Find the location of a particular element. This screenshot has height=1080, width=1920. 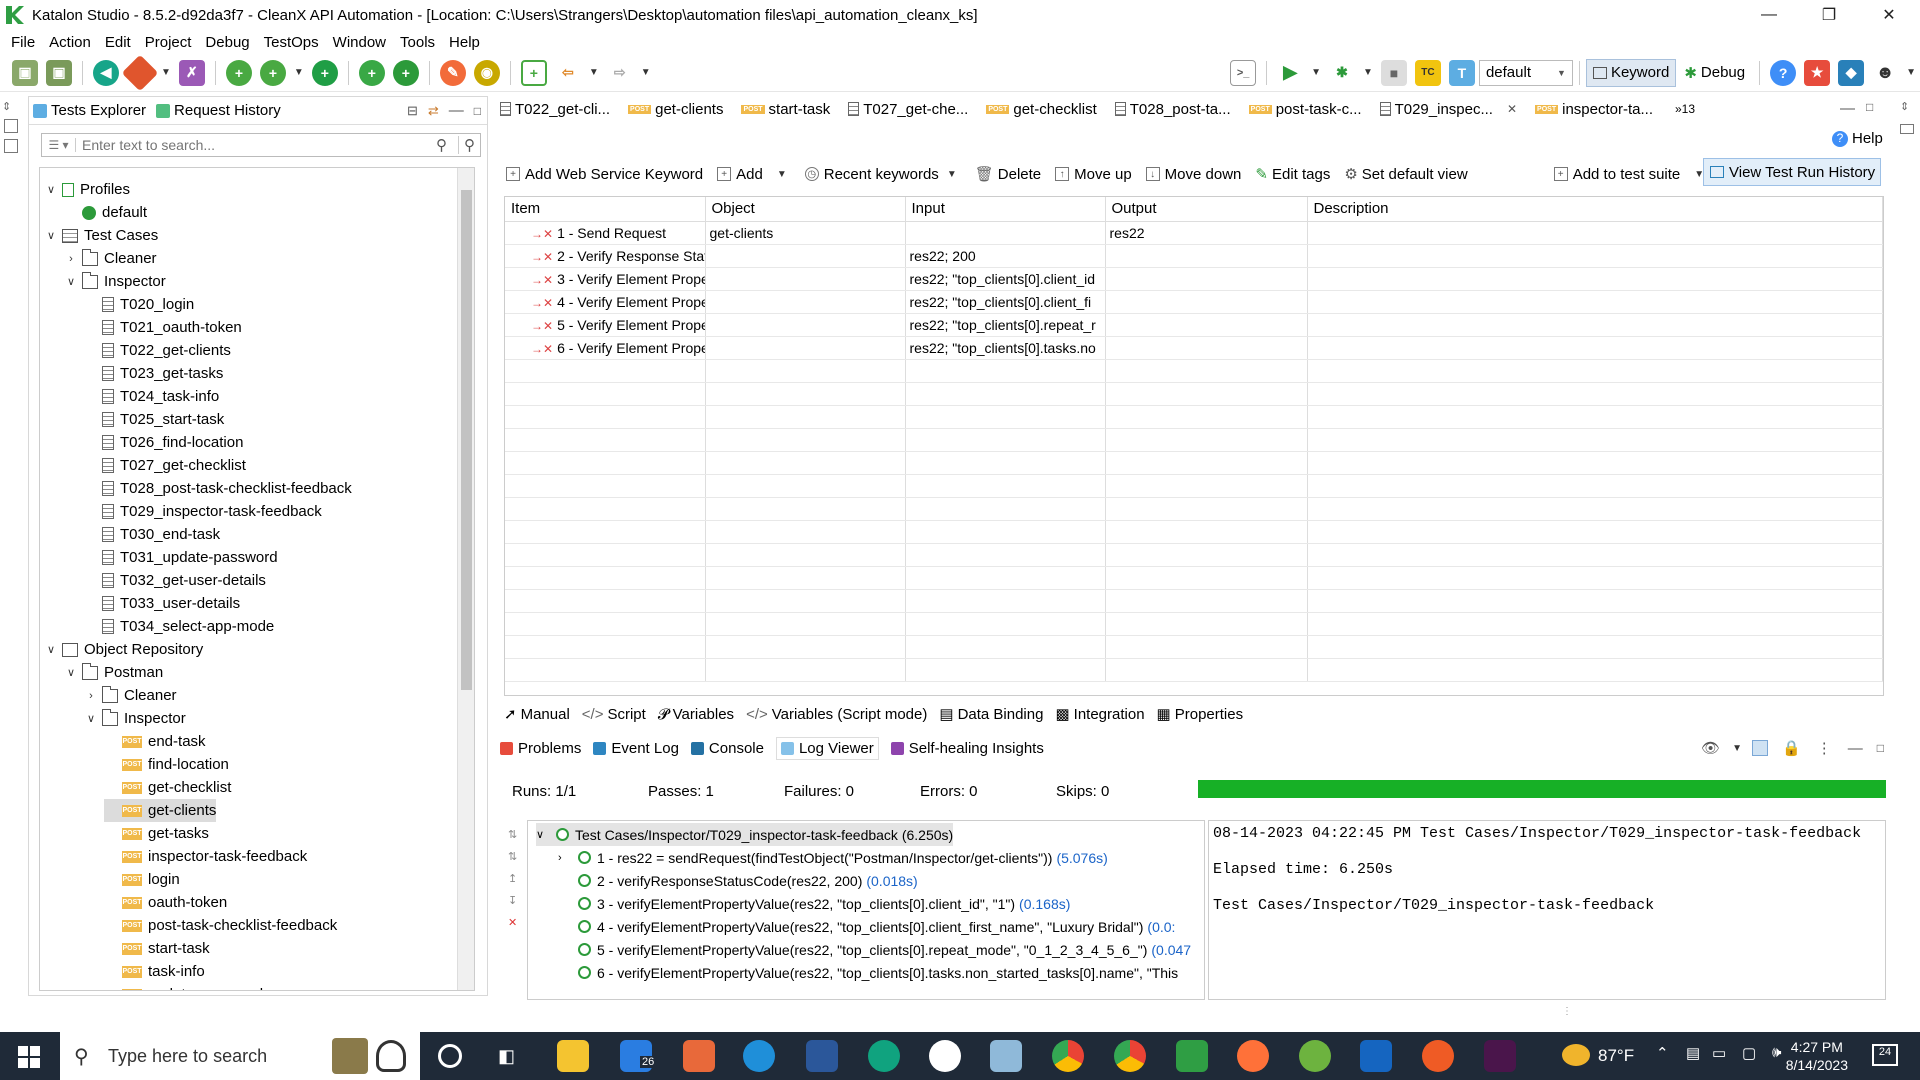

expanded-chevron-icon: ∨ is located at coordinates (51, 235).